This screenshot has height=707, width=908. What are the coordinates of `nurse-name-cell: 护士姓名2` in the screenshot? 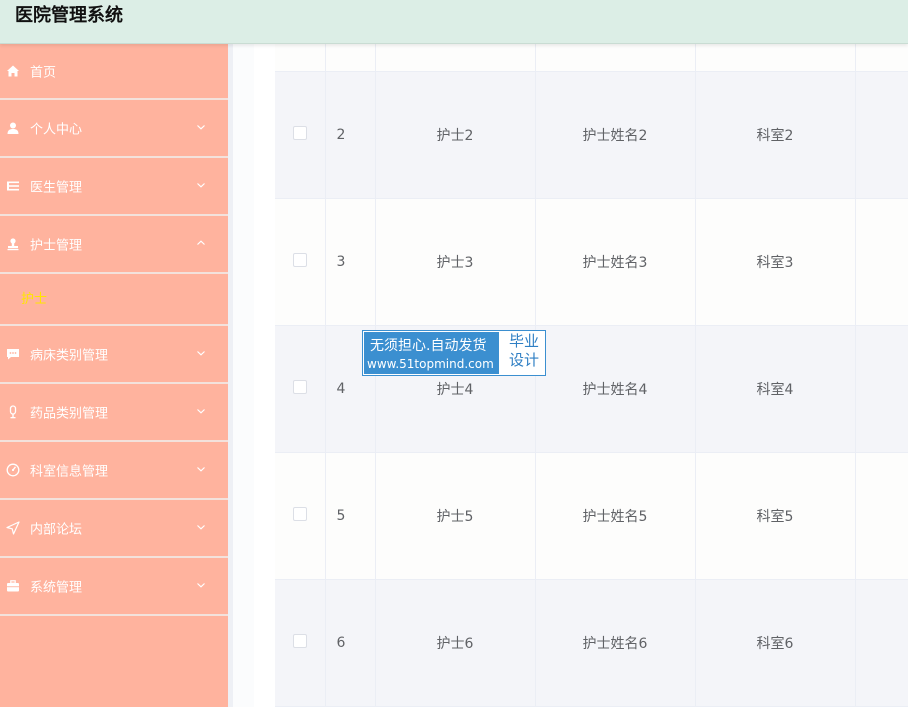 It's located at (615, 135).